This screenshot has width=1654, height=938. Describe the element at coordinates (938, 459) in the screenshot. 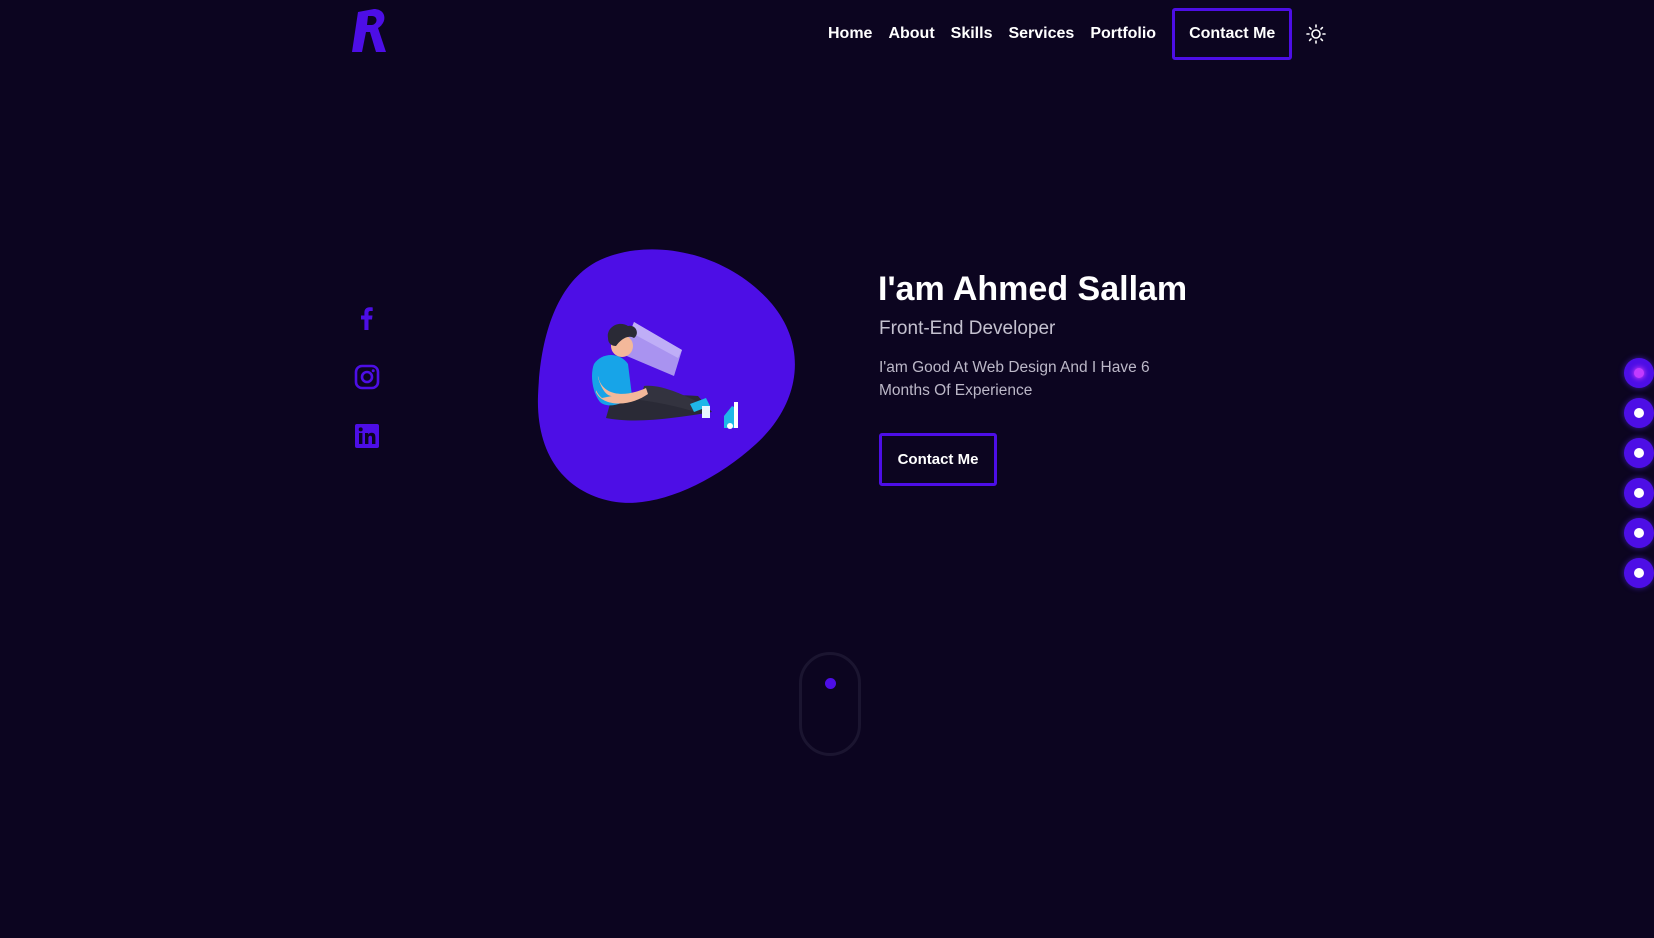

I see `hero-contact-button: Contact Me` at that location.